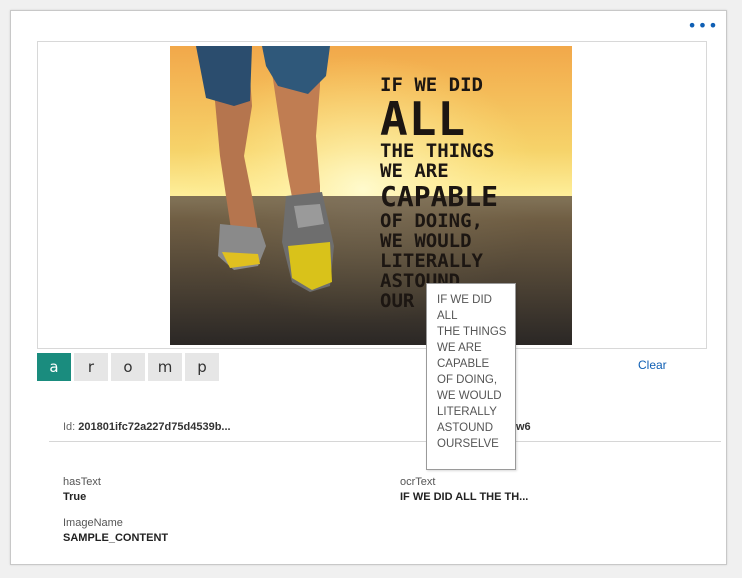 The image size is (742, 578). I want to click on tag-p: p, so click(202, 367).